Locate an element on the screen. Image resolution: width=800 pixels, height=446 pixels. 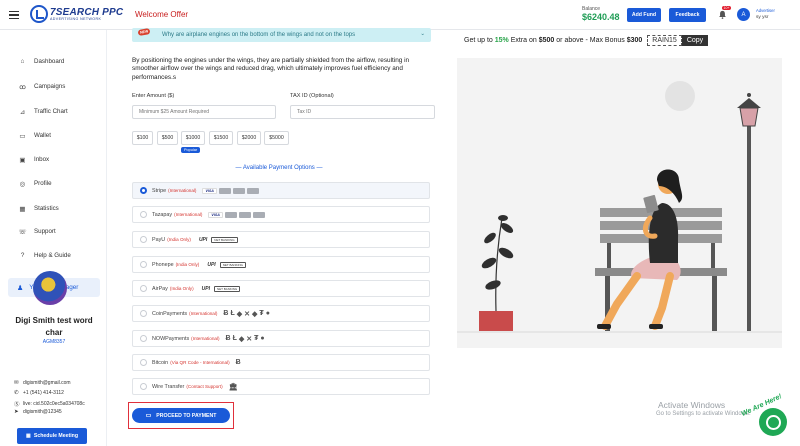
payment-name: Tazapay is located at coordinates (162, 214).